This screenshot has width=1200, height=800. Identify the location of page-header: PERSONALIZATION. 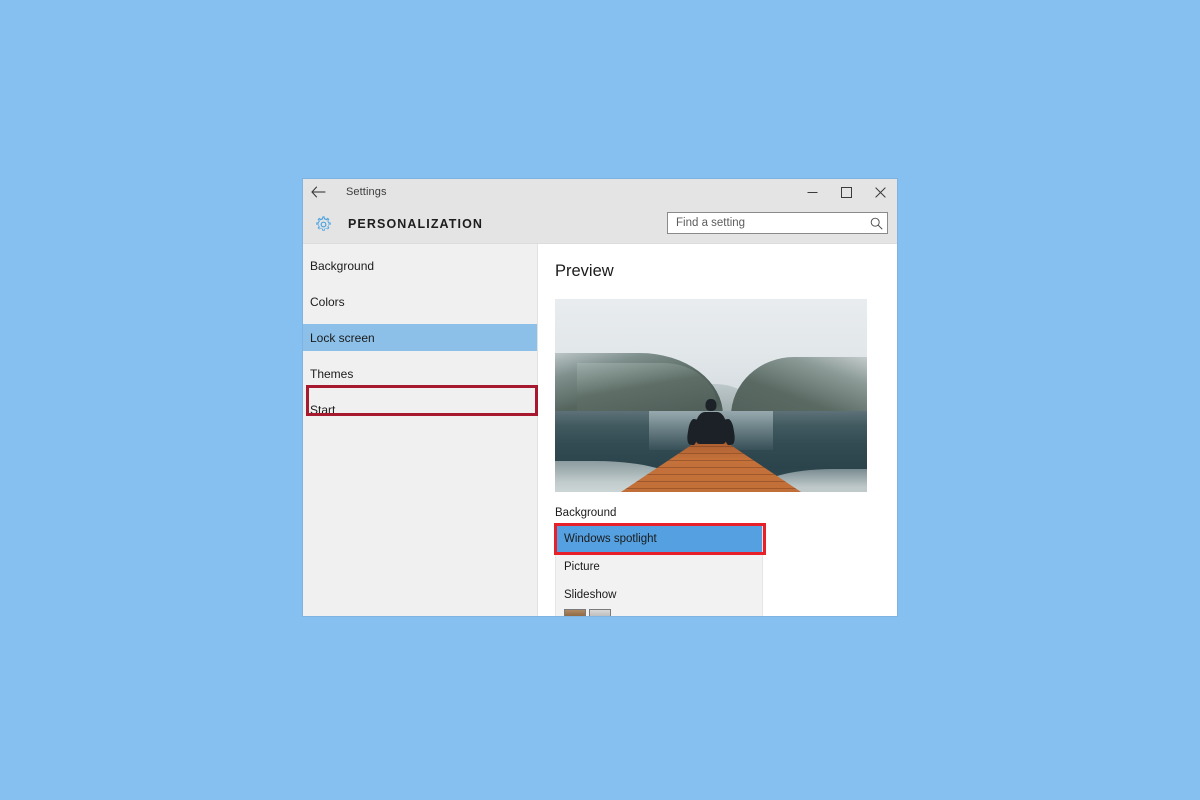
(600, 224).